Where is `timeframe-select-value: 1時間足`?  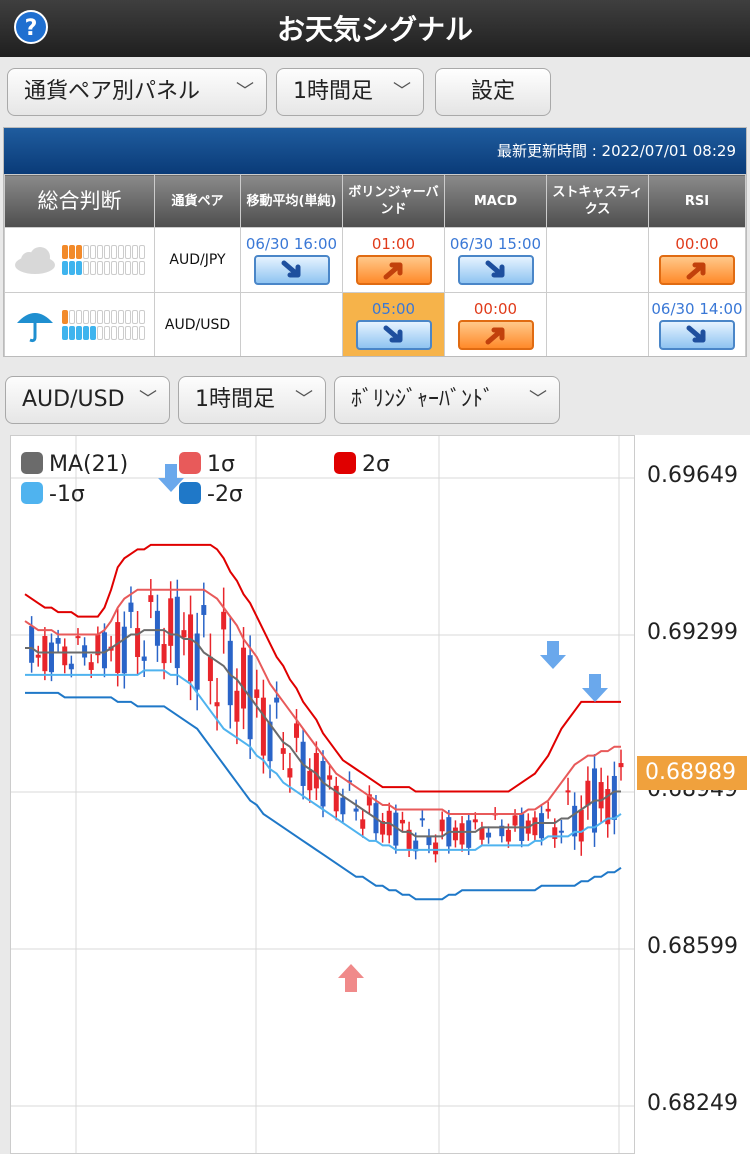
timeframe-select-value: 1時間足 is located at coordinates (333, 91).